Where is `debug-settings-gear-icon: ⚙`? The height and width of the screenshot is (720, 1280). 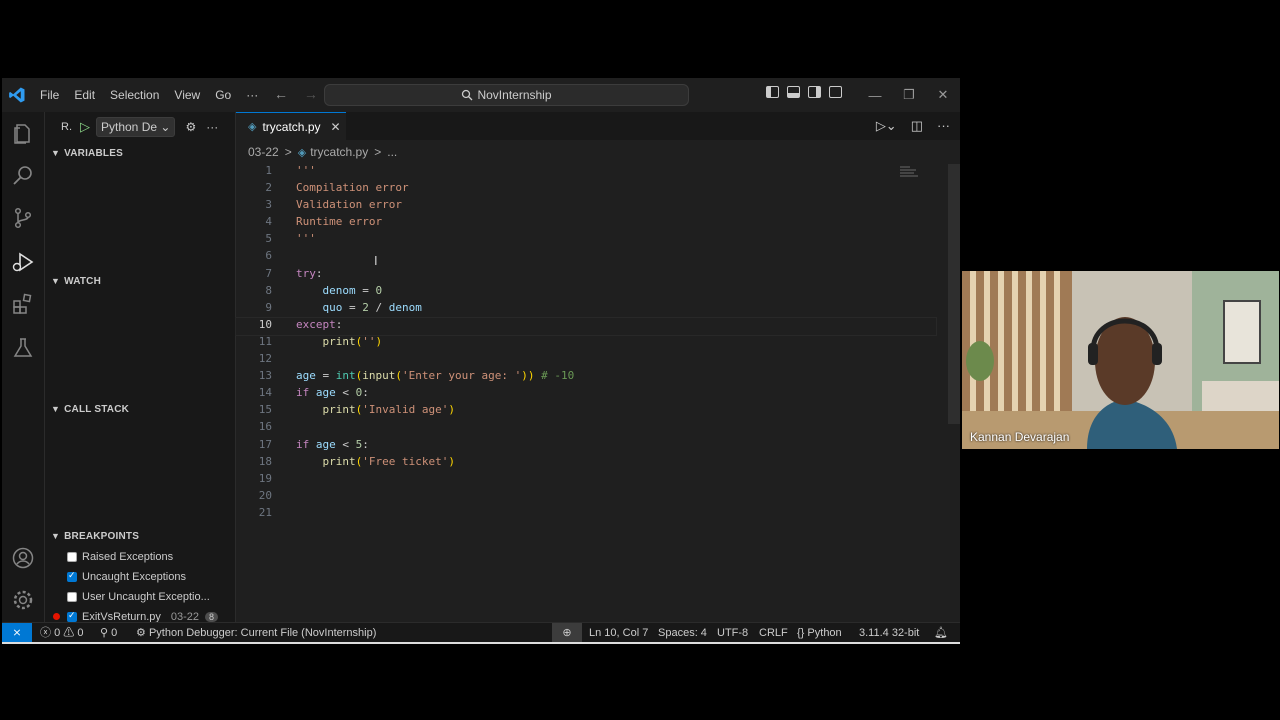 debug-settings-gear-icon: ⚙ is located at coordinates (190, 127).